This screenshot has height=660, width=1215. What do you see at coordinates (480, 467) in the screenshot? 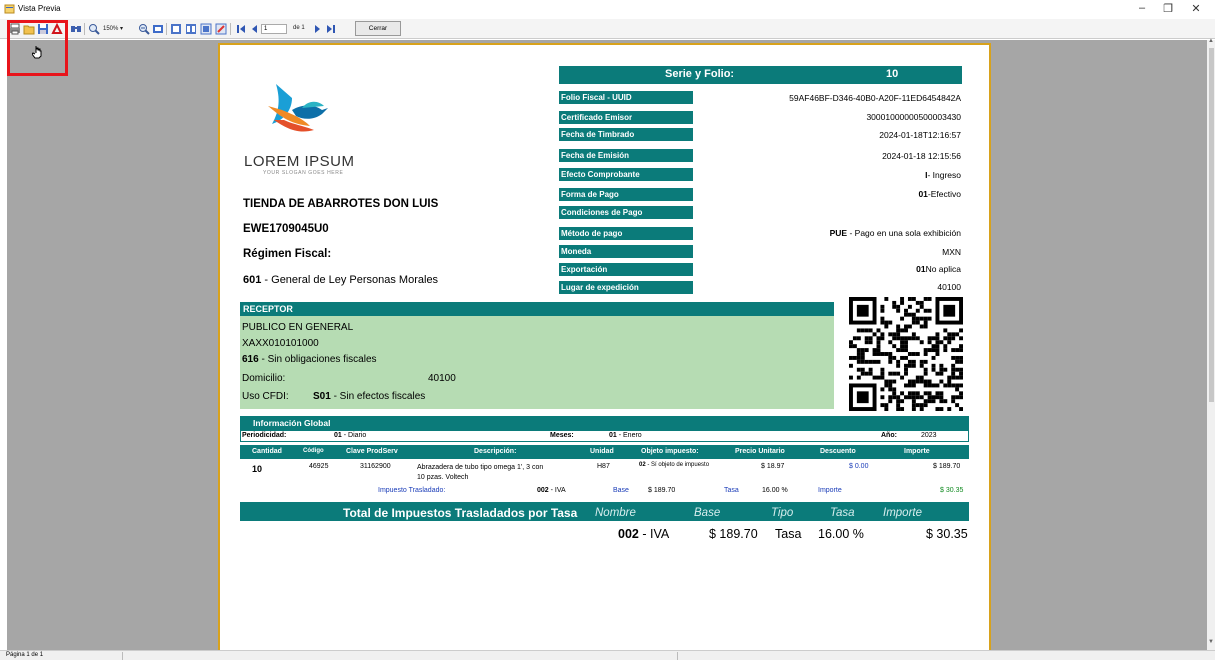
I see `item-desc-line1: Abrazadera de tubo tipo omega 1', 3 con` at bounding box center [480, 467].